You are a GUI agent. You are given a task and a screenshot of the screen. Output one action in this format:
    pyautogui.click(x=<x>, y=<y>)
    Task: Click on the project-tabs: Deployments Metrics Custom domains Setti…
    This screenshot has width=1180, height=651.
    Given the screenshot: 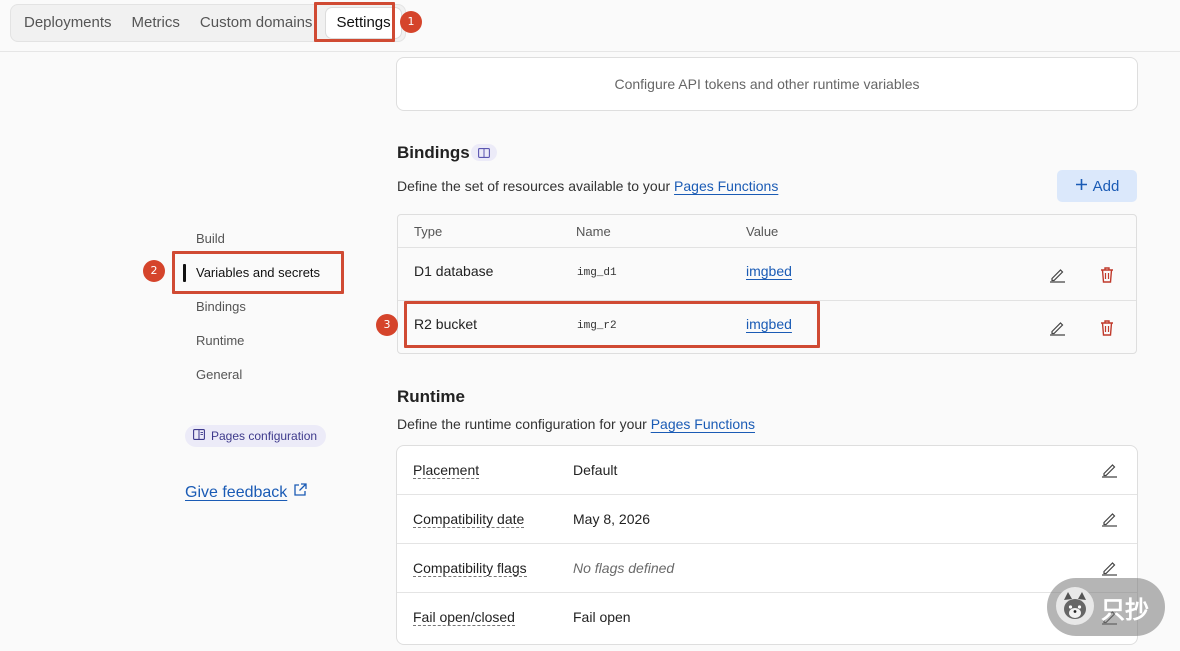 What is the action you would take?
    pyautogui.click(x=208, y=23)
    